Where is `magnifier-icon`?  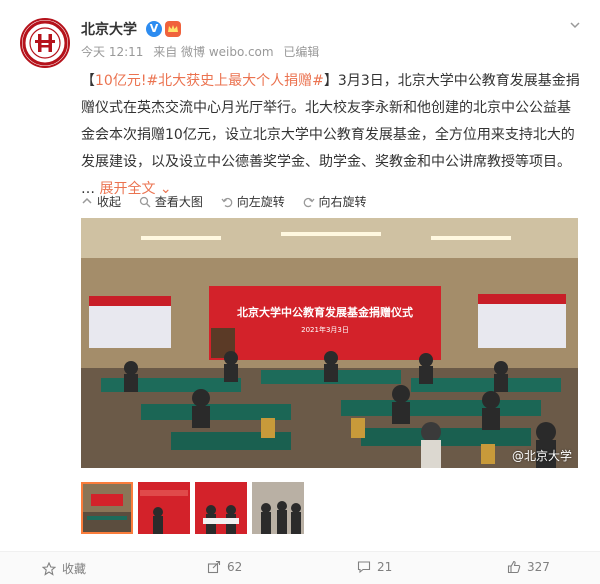 magnifier-icon is located at coordinates (145, 202).